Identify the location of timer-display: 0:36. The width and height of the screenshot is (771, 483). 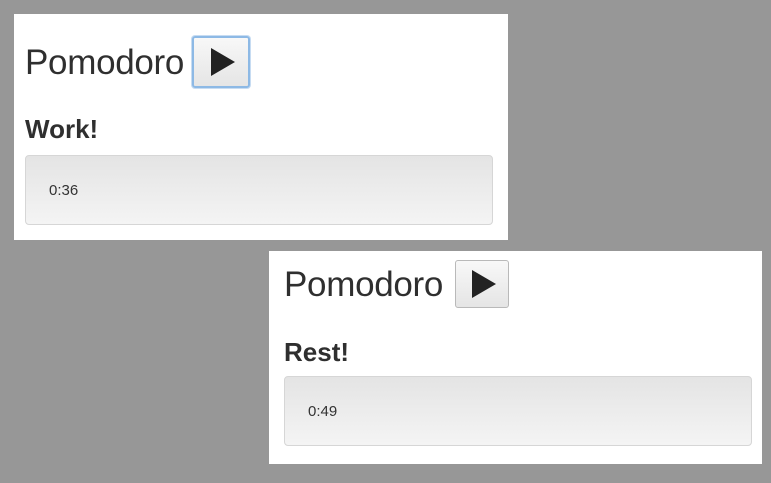
(259, 190).